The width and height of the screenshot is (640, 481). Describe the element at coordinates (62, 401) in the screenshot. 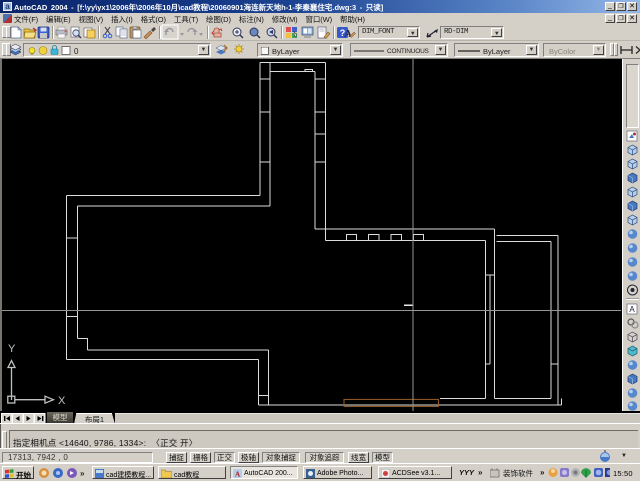

I see `svg-text: X` at that location.